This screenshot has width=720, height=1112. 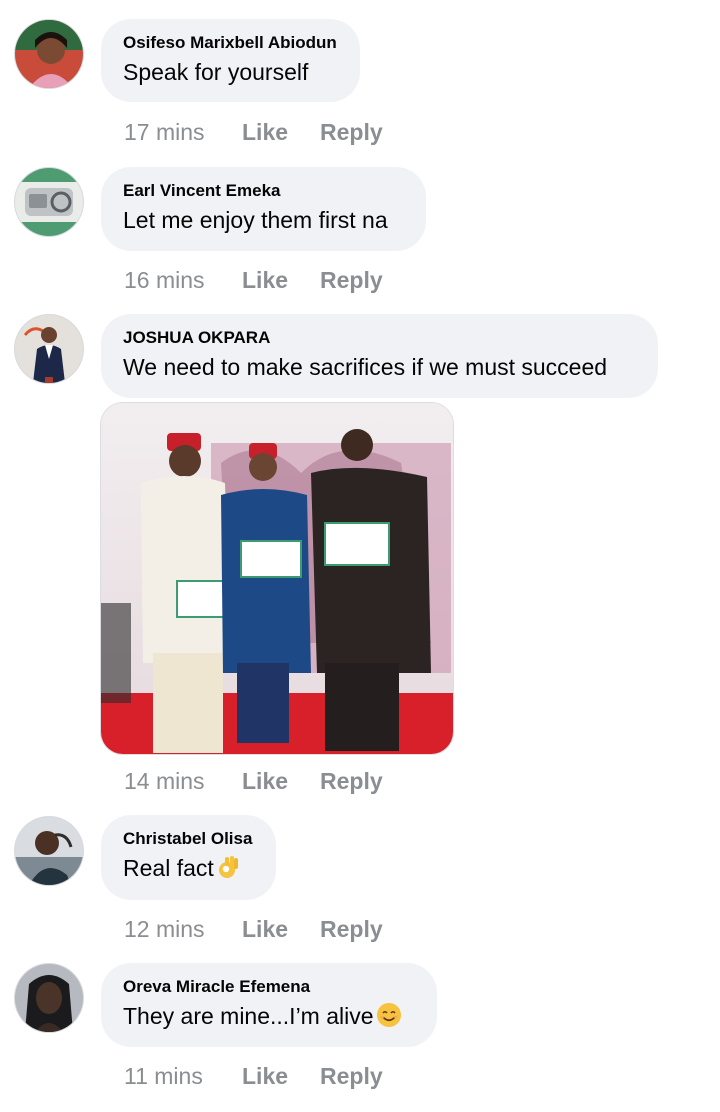 I want to click on comment-time: 16 mins, so click(x=183, y=280).